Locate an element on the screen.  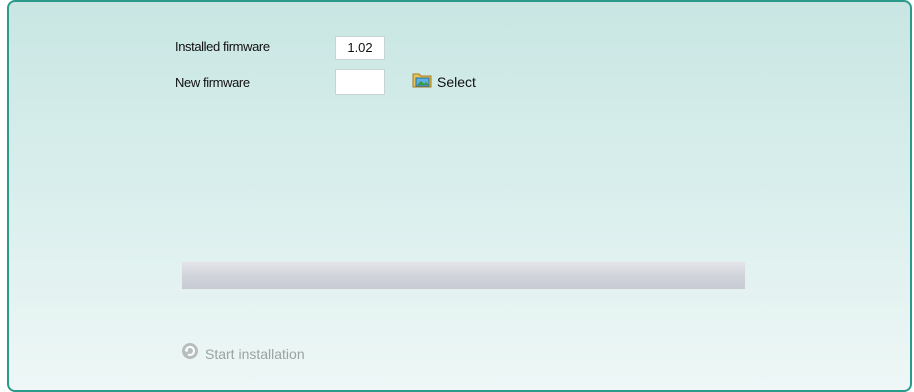
installation-progress-bar is located at coordinates (463, 275).